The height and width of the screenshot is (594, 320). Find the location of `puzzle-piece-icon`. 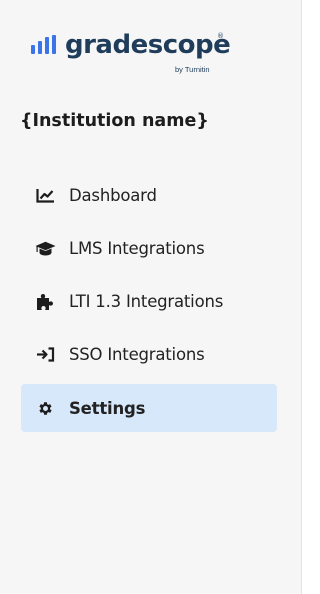

puzzle-piece-icon is located at coordinates (45, 302).